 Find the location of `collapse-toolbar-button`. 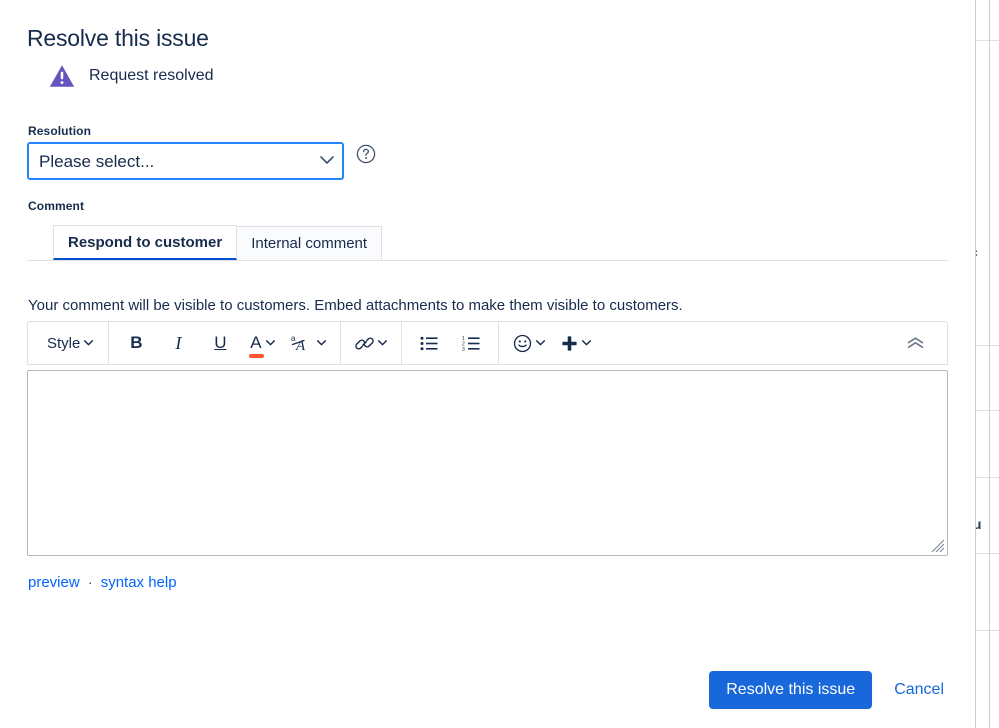

collapse-toolbar-button is located at coordinates (915, 343).